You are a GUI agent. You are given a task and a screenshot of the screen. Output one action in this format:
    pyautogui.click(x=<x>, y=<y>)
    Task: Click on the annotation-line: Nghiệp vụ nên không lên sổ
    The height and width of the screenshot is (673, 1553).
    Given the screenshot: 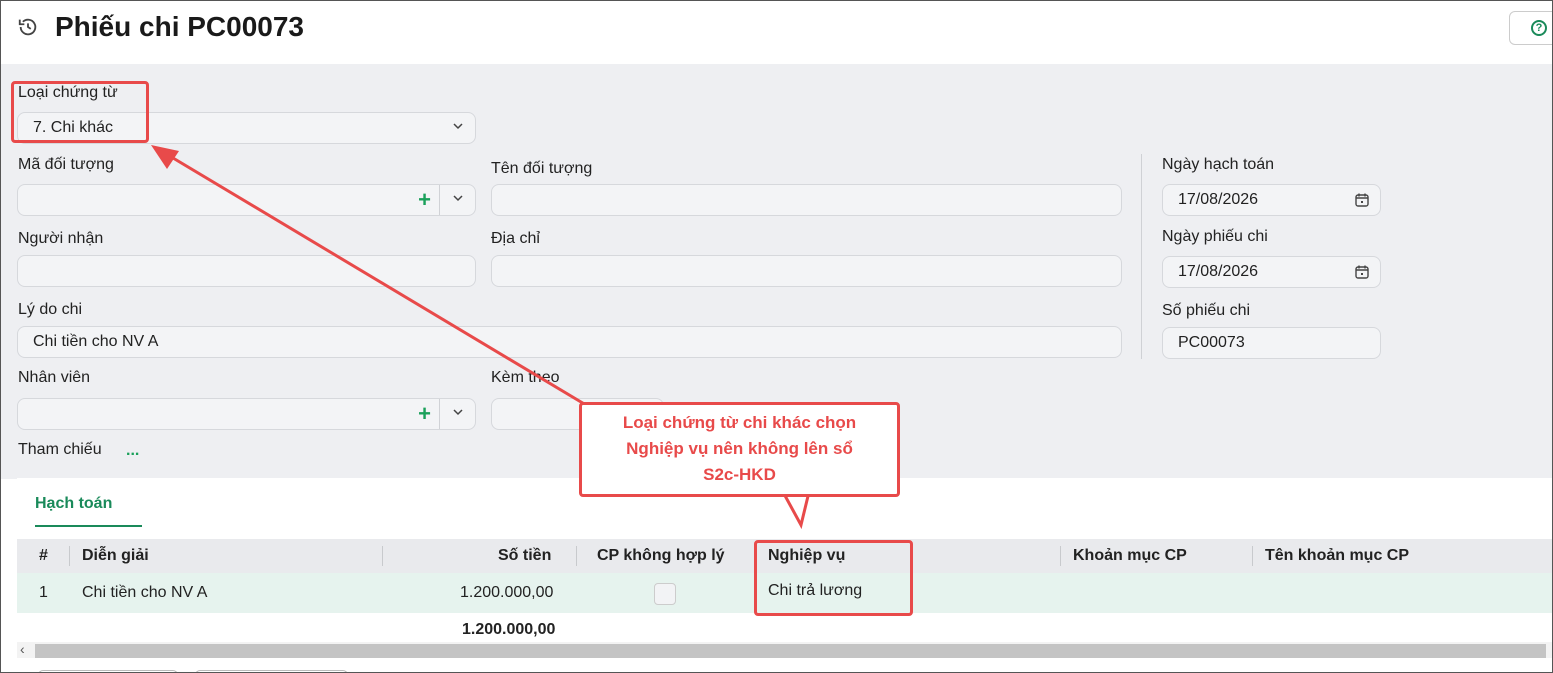 What is the action you would take?
    pyautogui.click(x=739, y=448)
    